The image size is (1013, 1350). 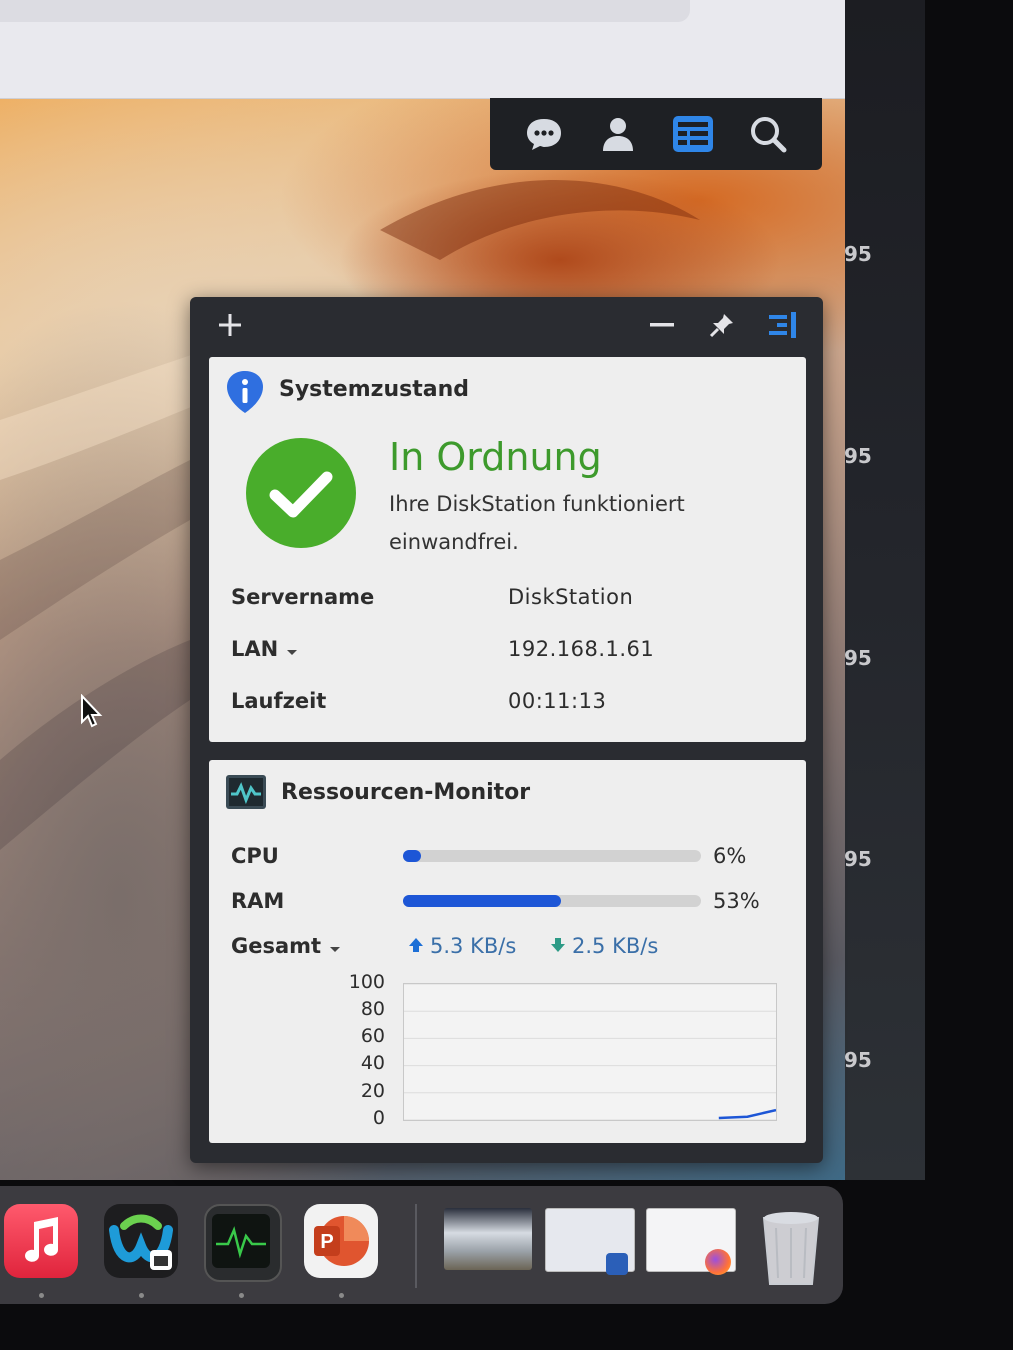 What do you see at coordinates (791, 1244) in the screenshot?
I see `trash-icon` at bounding box center [791, 1244].